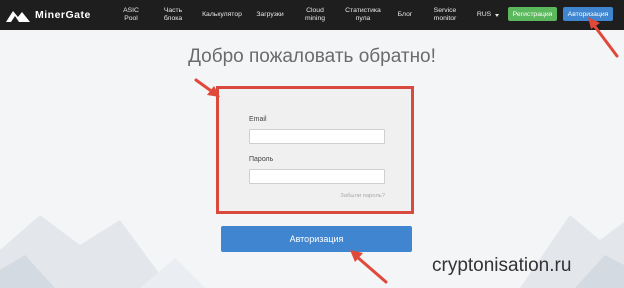 The image size is (624, 288). I want to click on nav-item-cloud-mining: Cloud mining, so click(315, 15).